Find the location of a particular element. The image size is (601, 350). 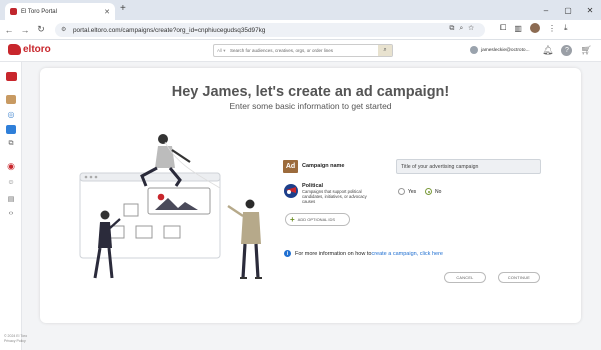

url-action-icons: ⧉⌕☆ is located at coordinates (464, 28).